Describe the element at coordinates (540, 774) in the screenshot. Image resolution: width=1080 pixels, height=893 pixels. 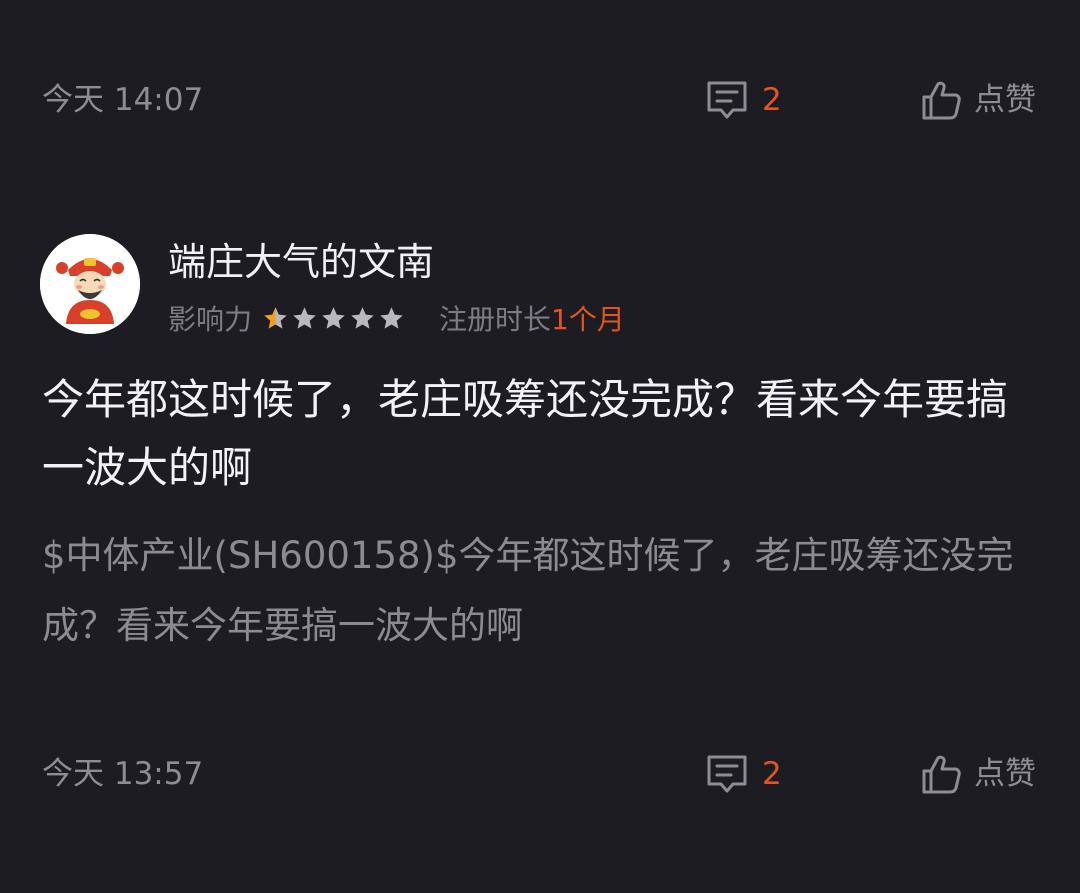
I see `post-footer: 今天 13:57 2 点赞` at that location.